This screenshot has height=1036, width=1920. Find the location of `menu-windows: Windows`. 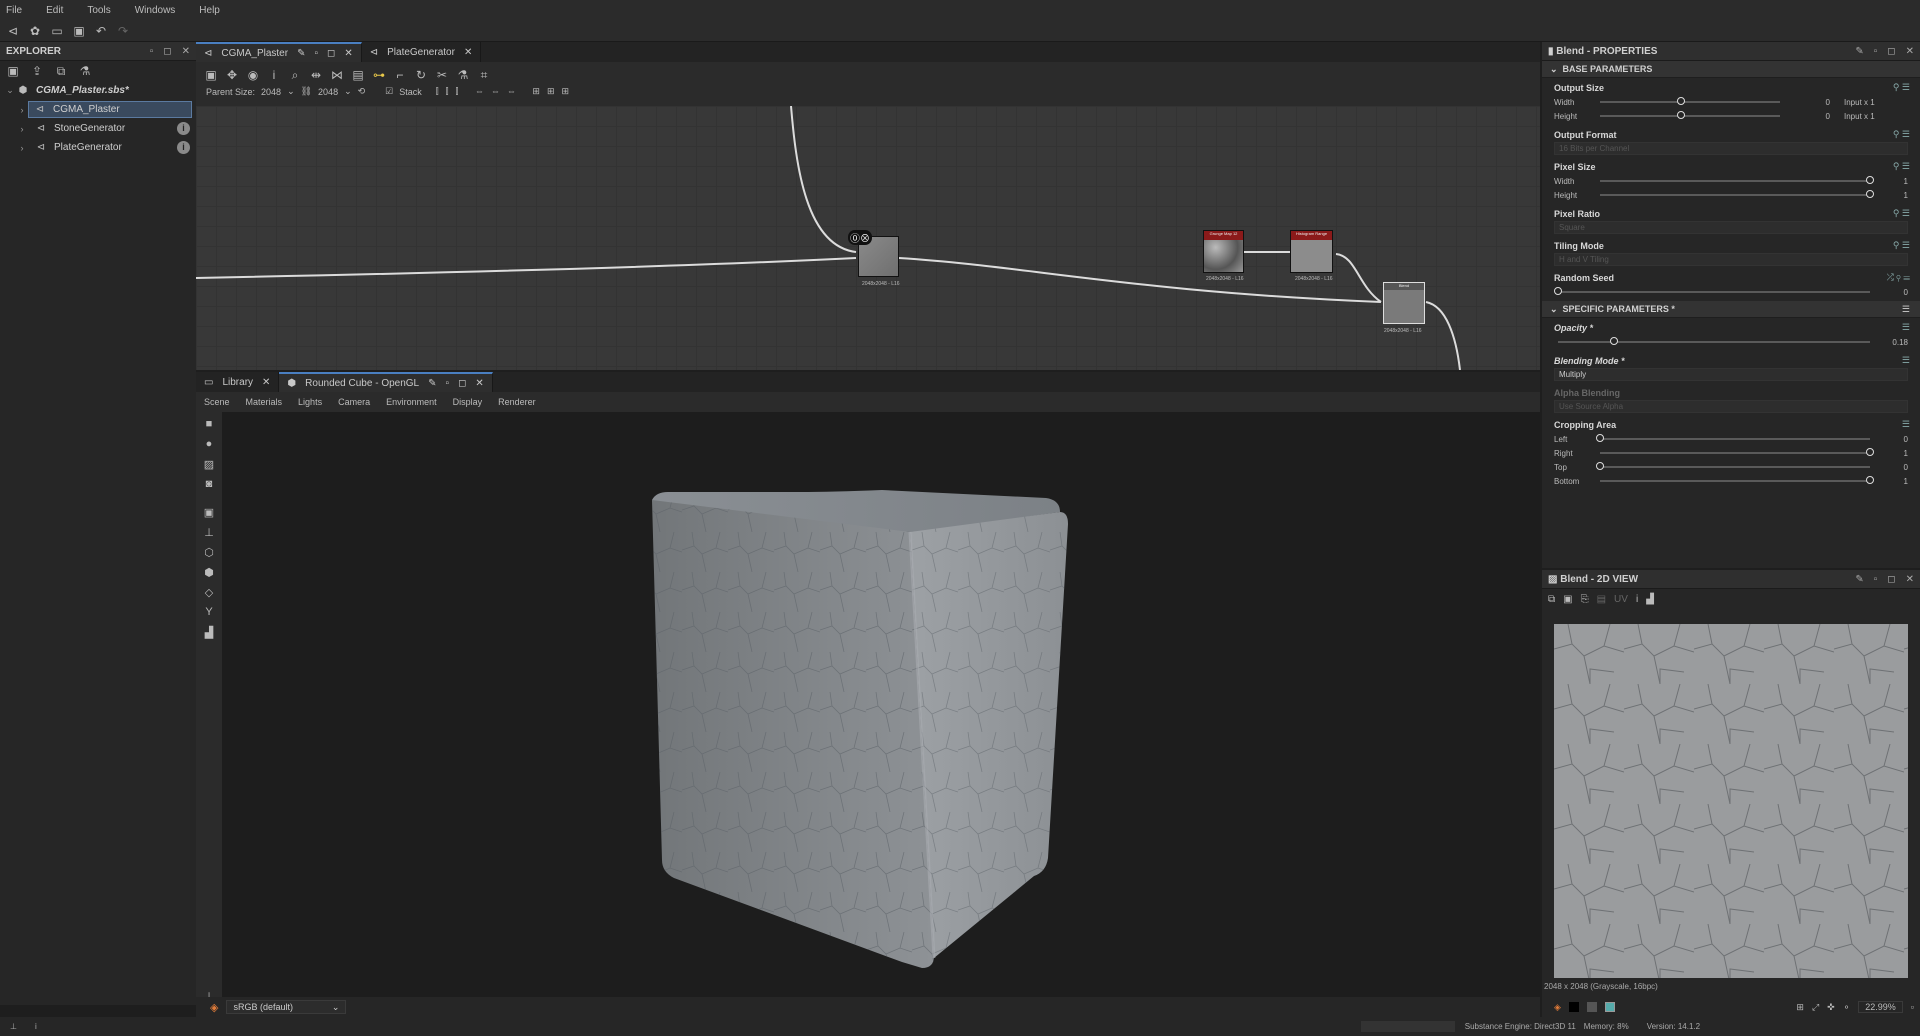

menu-windows: Windows is located at coordinates (155, 10).